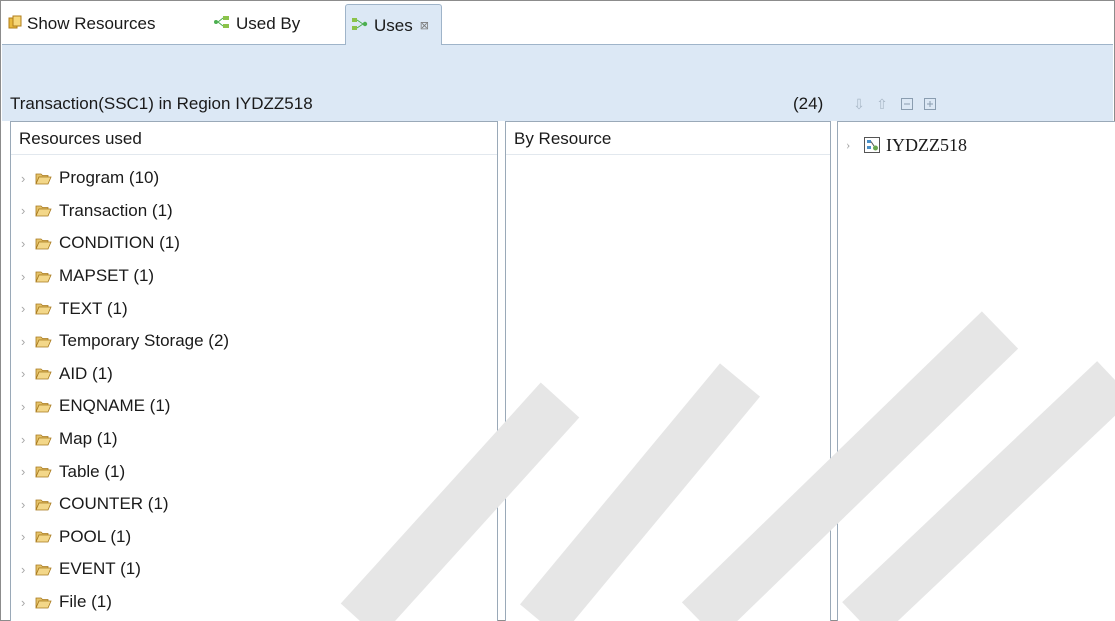 The height and width of the screenshot is (621, 1115). I want to click on tree-item-label: MAPSET (1), so click(107, 276).